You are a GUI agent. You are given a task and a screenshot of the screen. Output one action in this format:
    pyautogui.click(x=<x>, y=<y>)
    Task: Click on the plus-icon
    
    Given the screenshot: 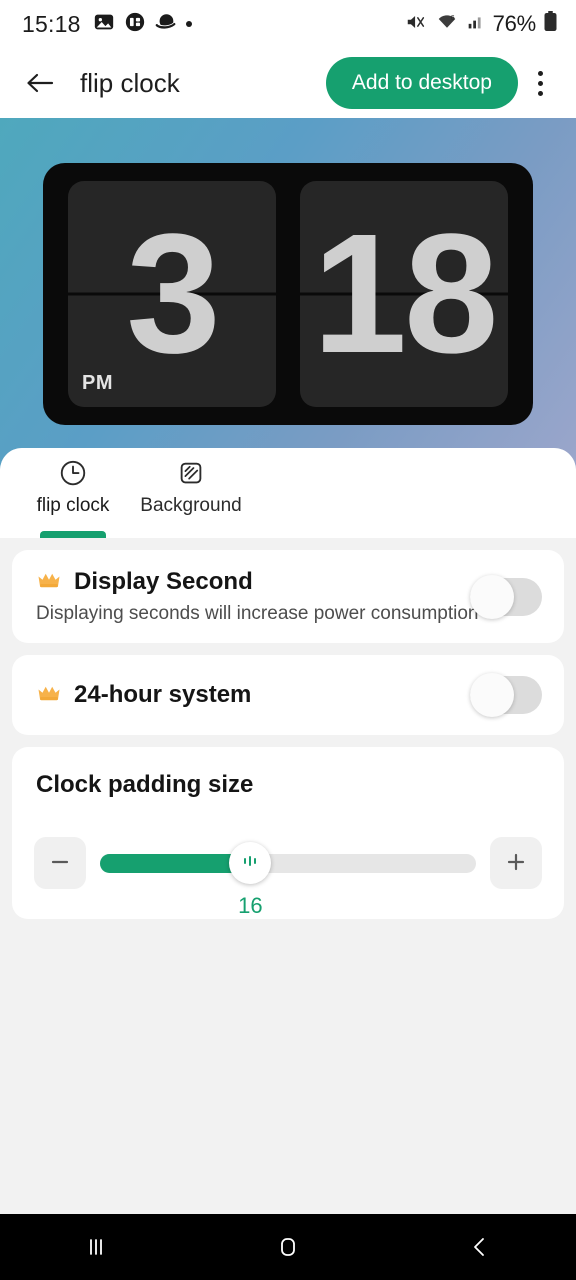 What is the action you would take?
    pyautogui.click(x=516, y=863)
    